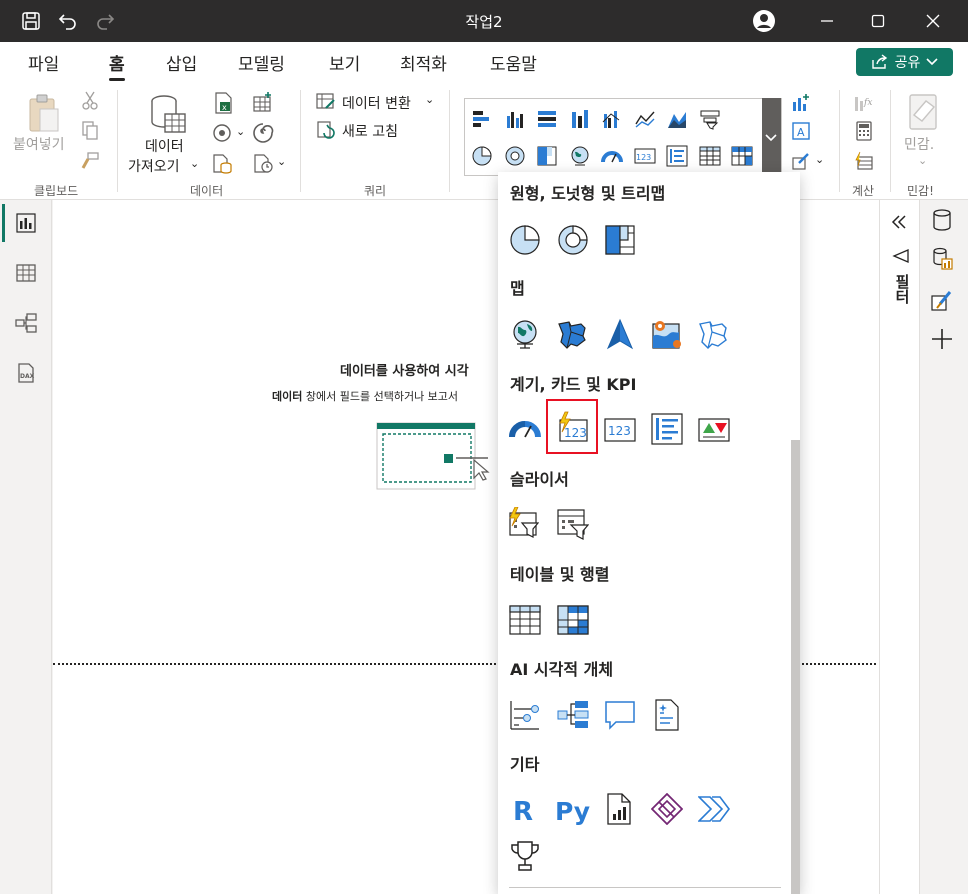  Describe the element at coordinates (26, 223) in the screenshot. I see `report-view-icon` at that location.